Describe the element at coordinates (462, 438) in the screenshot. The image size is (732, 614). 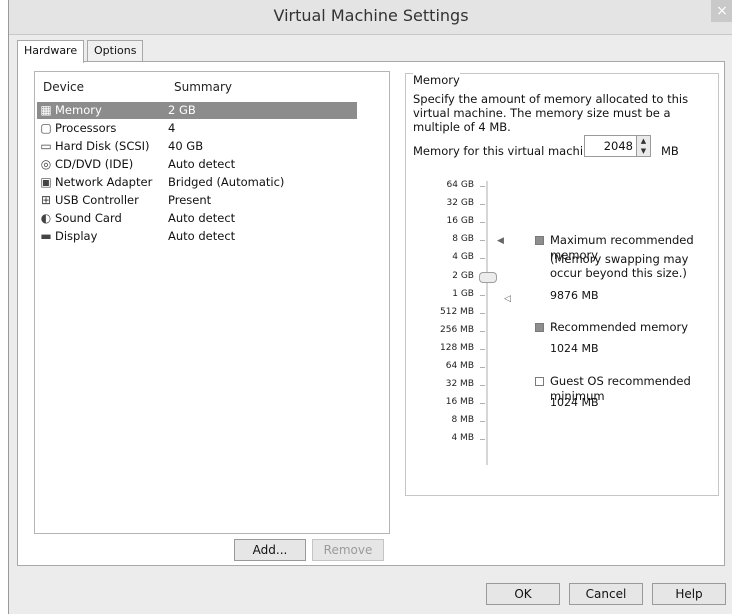
I see `scale-label: 4 MB` at that location.